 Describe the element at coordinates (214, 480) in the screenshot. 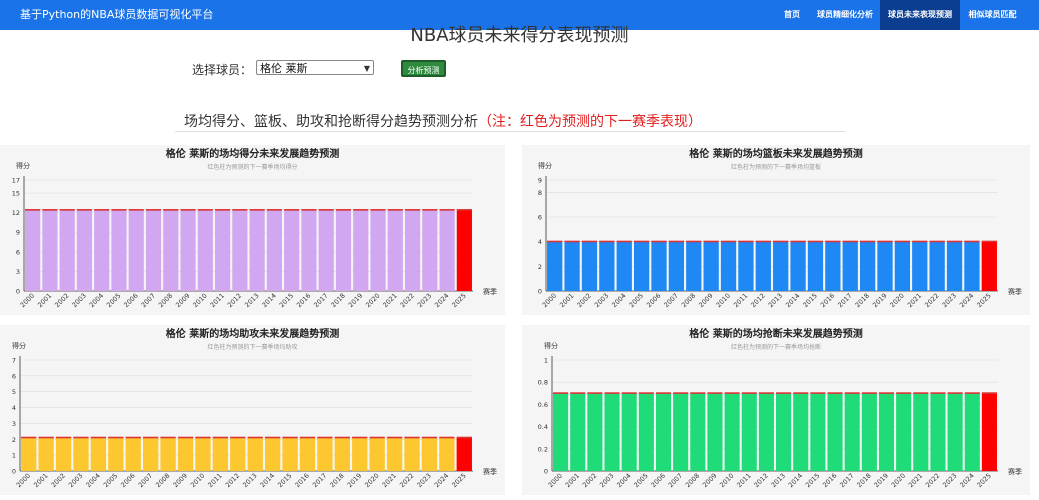

I see `x-tick-label: 2011` at that location.